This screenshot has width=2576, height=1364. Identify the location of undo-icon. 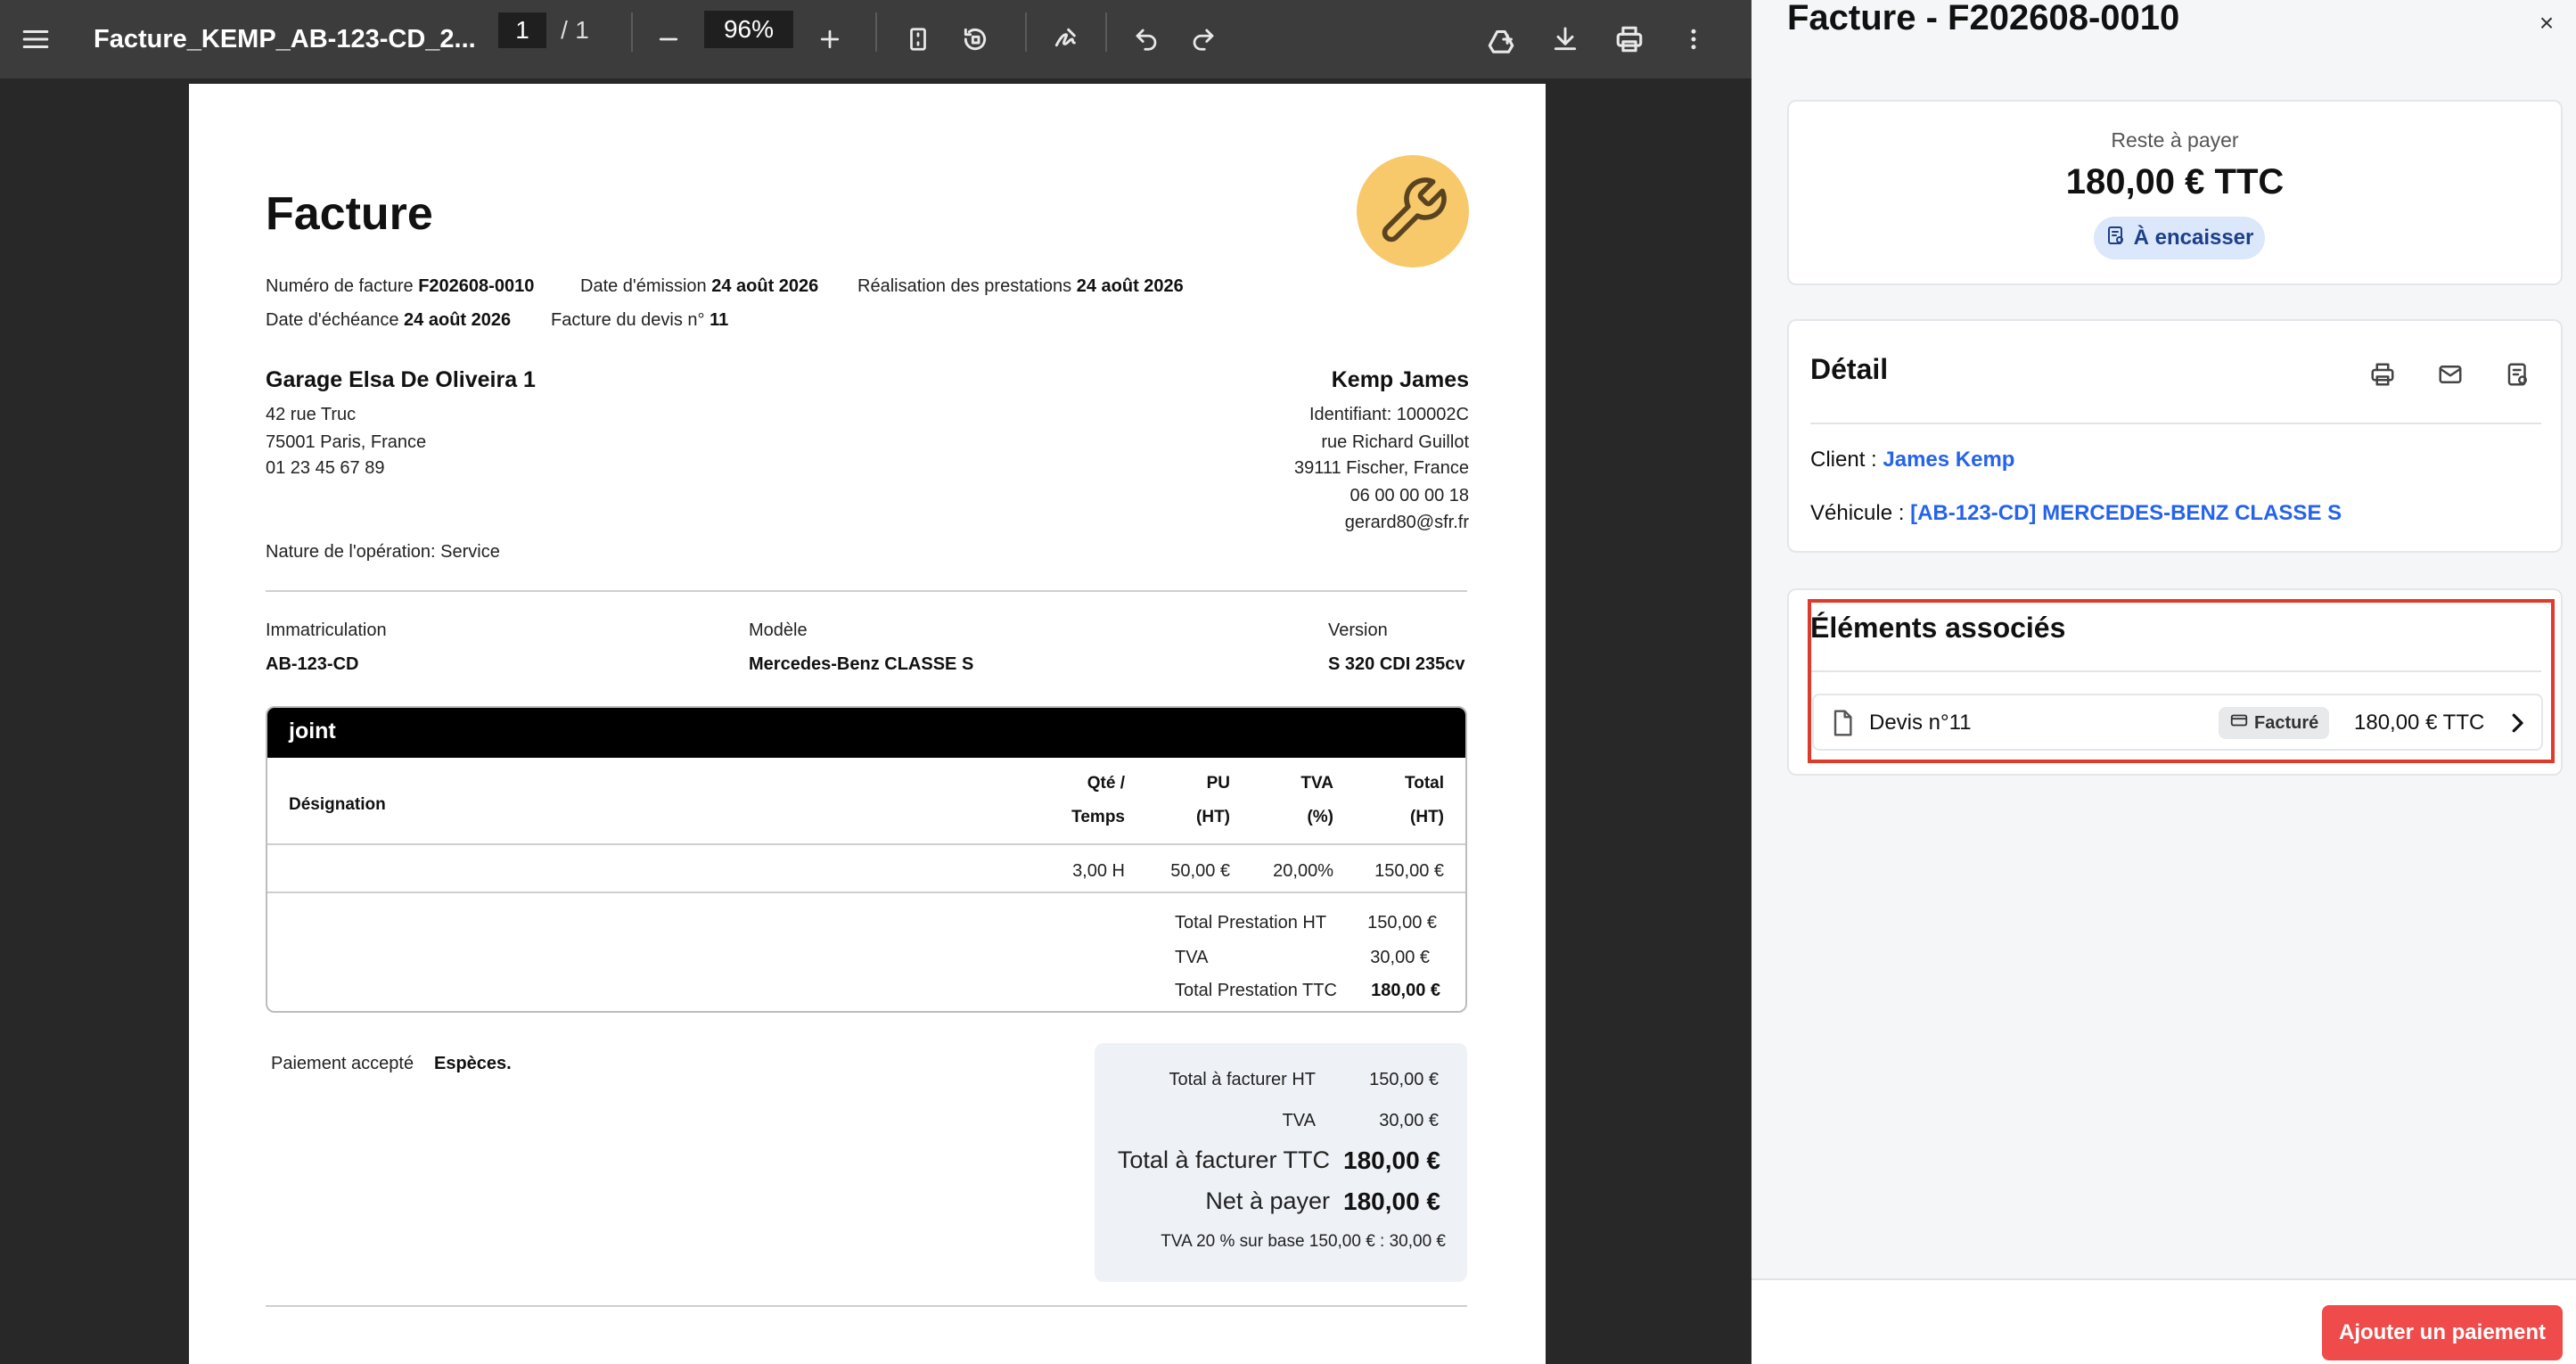
(1146, 39).